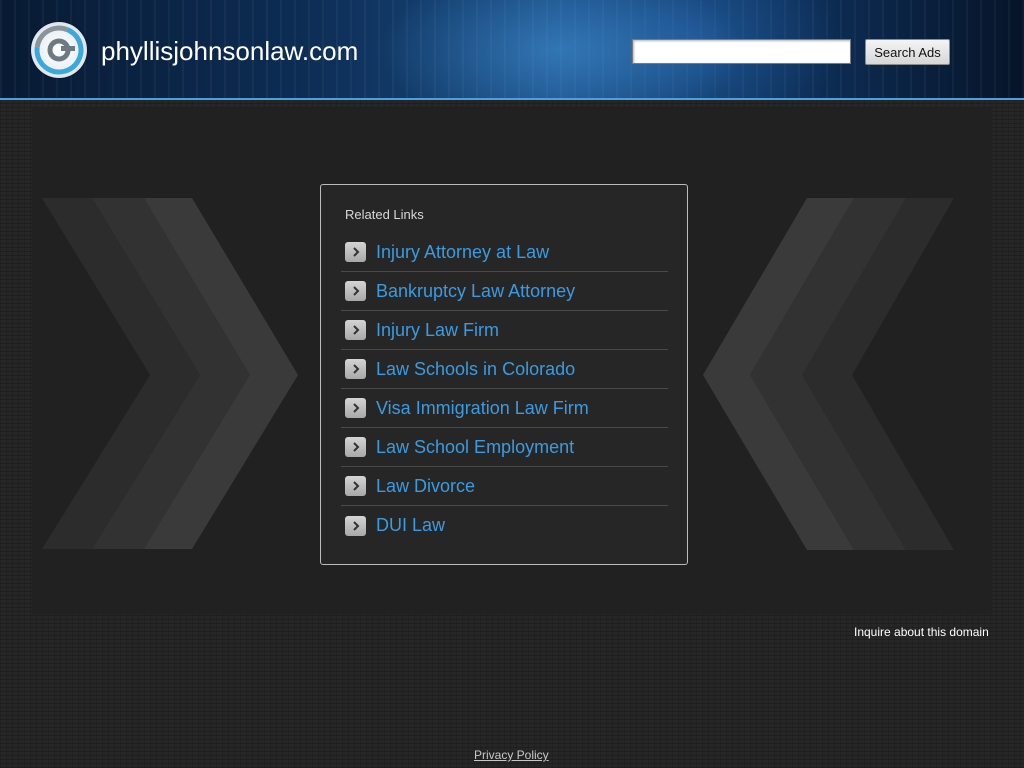  I want to click on inquire-domain-link: Inquire about this domain, so click(921, 632).